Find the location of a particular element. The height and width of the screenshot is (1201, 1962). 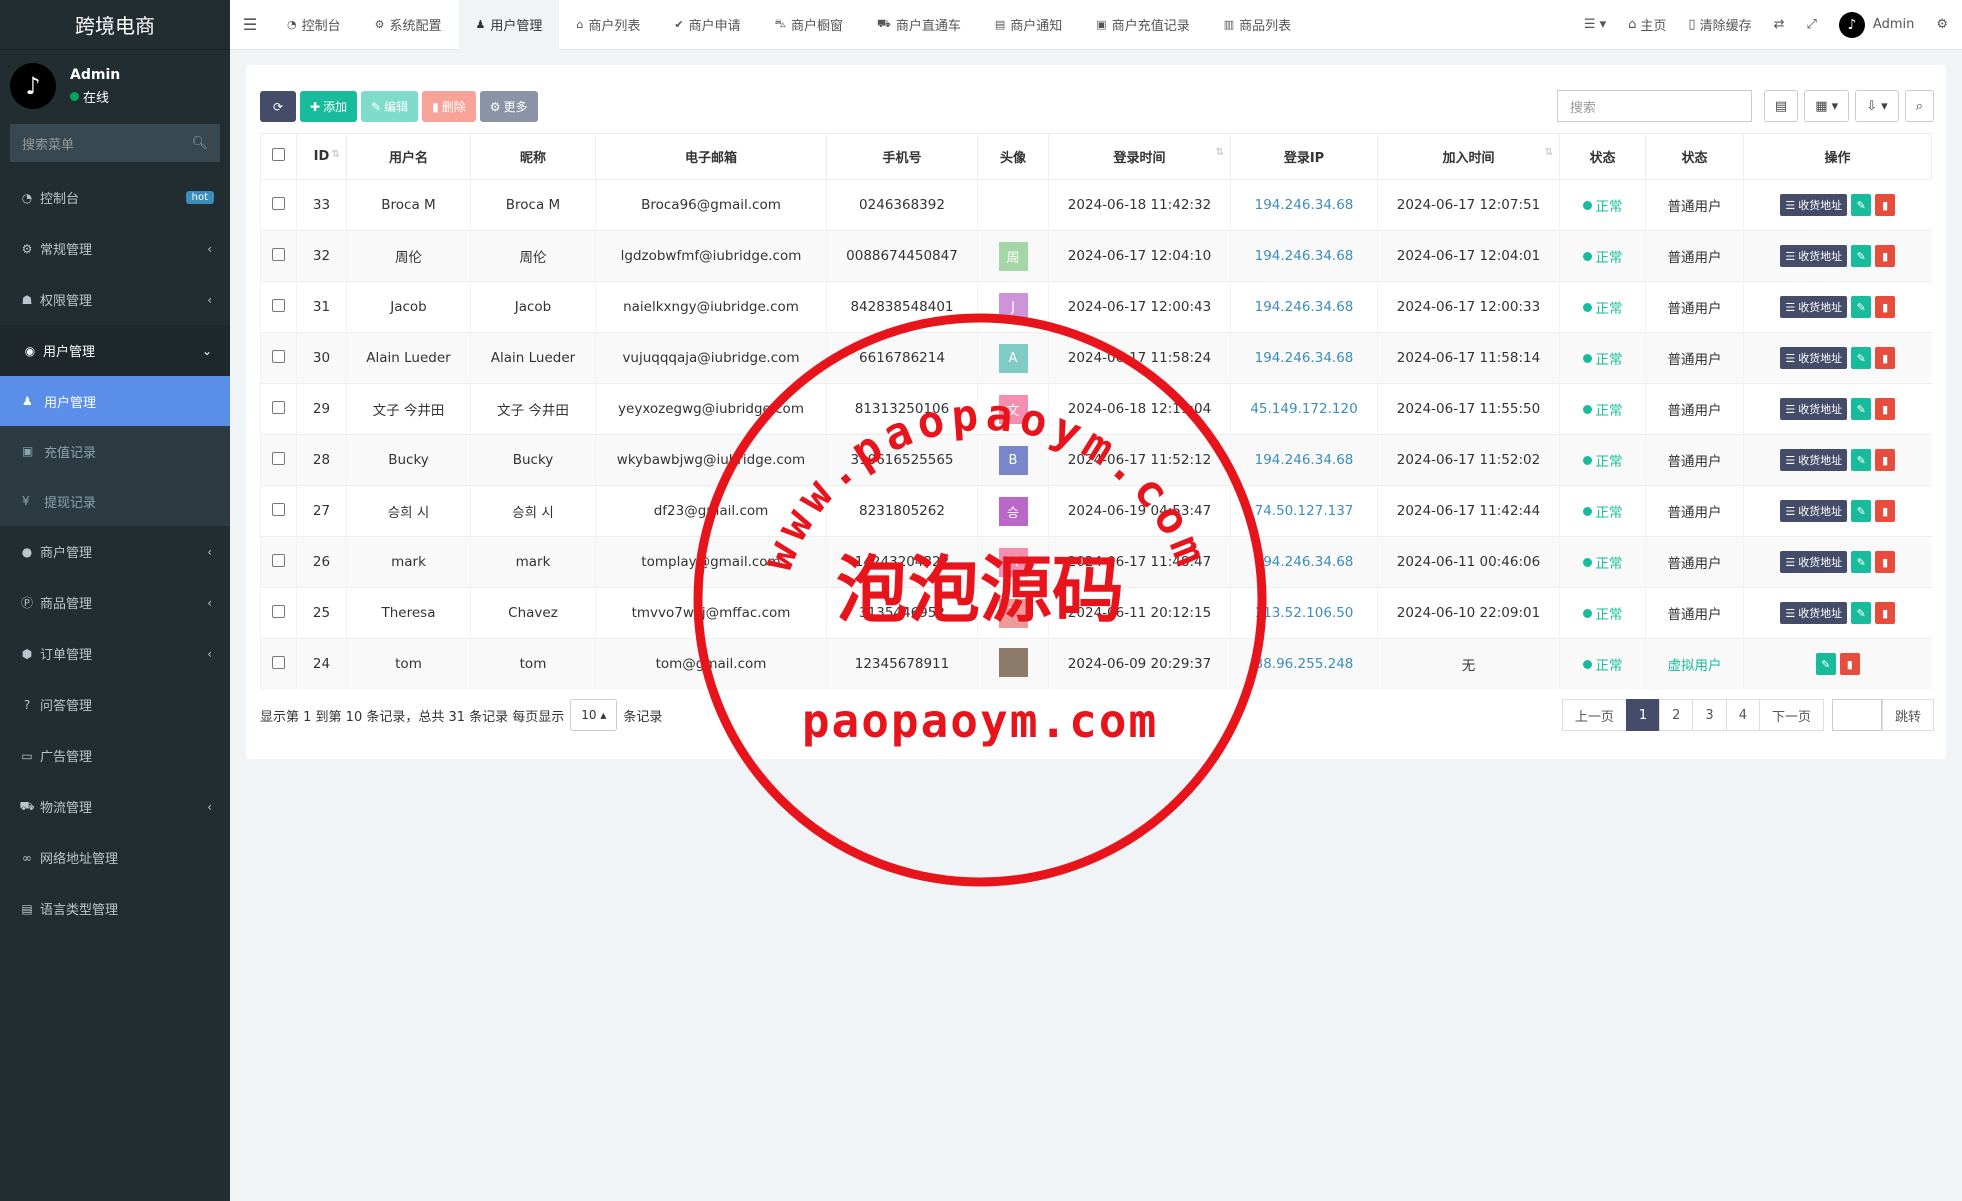

sidebar-item-6: ⬢ 订单管理 ‹ is located at coordinates (115, 653).